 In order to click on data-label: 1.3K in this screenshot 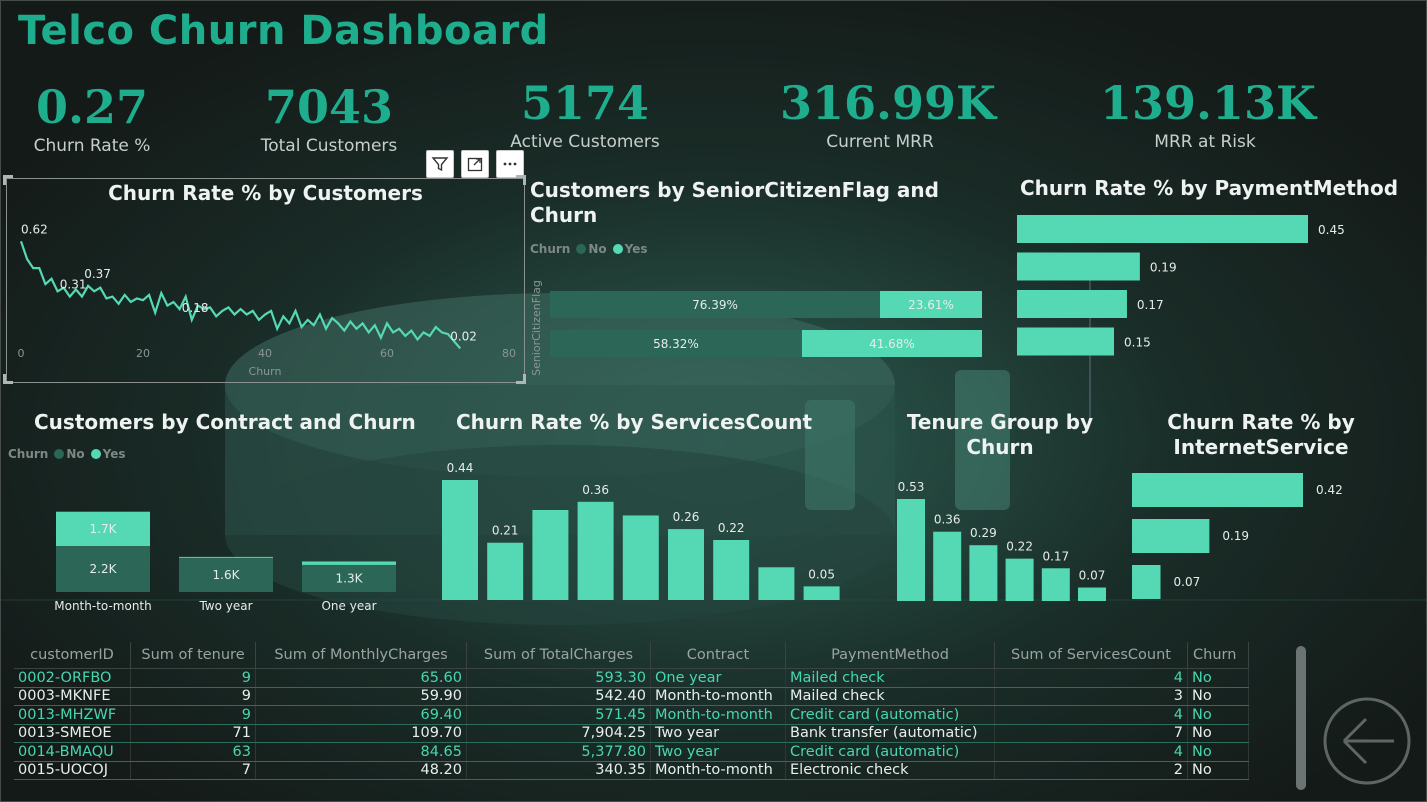, I will do `click(350, 578)`.